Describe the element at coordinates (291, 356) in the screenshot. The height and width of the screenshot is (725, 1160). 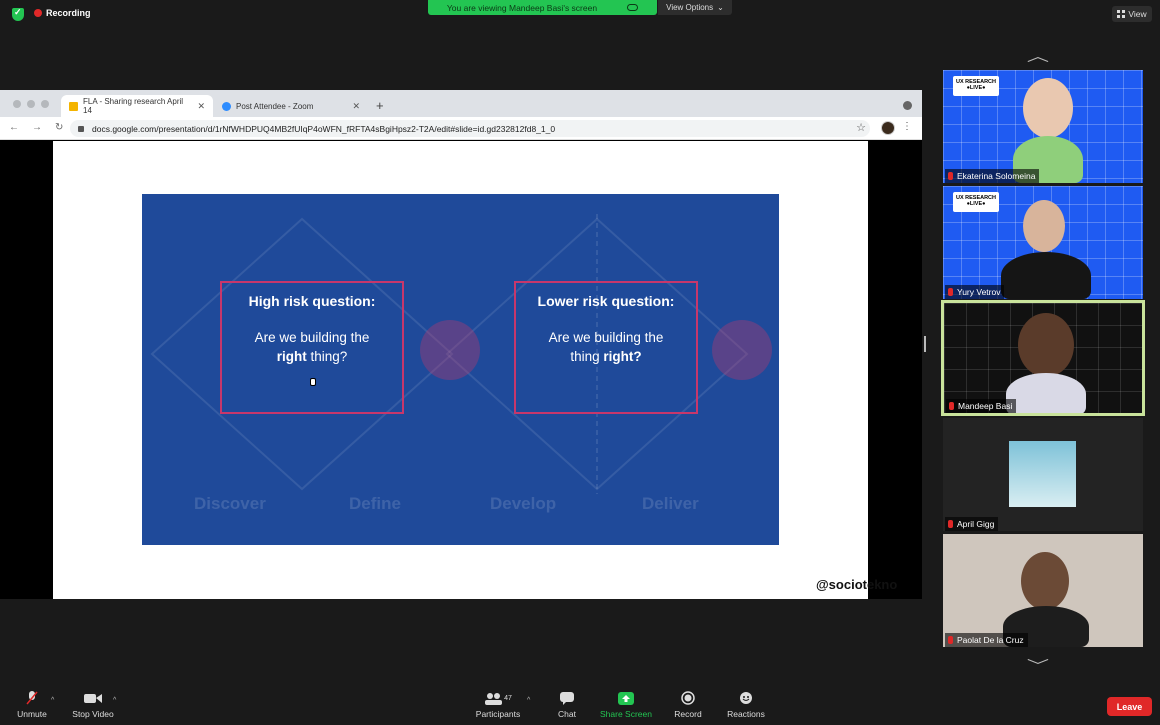
I see `box-text-bold: right` at that location.